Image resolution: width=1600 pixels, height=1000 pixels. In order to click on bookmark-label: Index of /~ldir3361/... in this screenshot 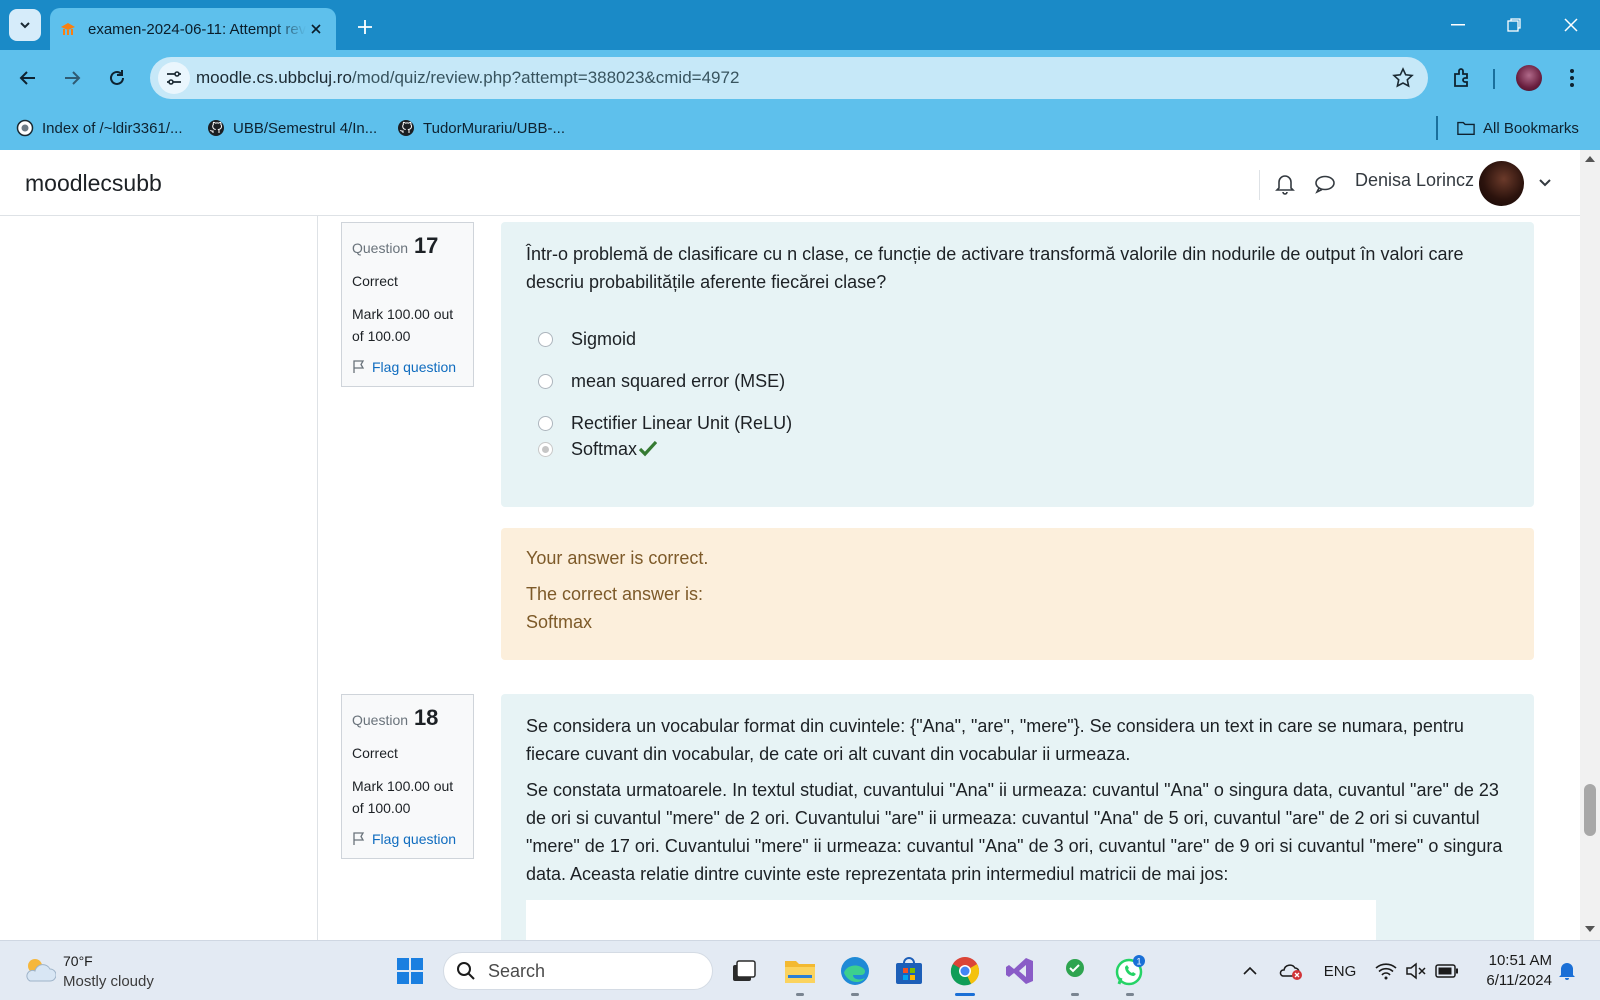, I will do `click(112, 128)`.